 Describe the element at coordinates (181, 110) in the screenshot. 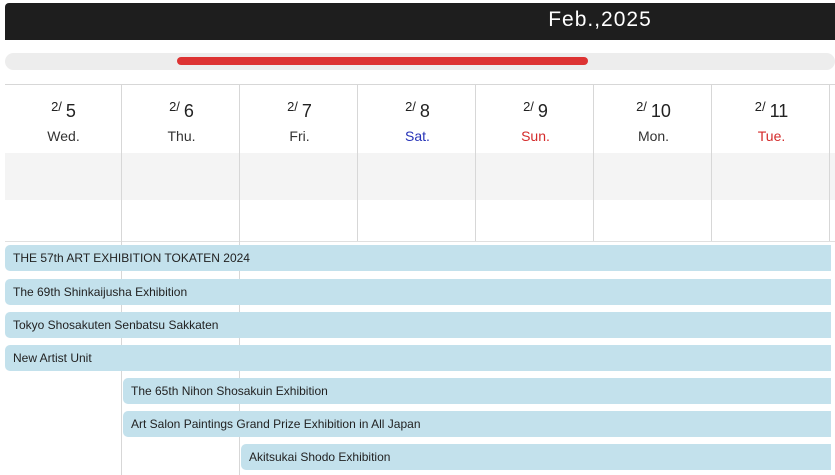

I see `day-date: 2/6` at that location.